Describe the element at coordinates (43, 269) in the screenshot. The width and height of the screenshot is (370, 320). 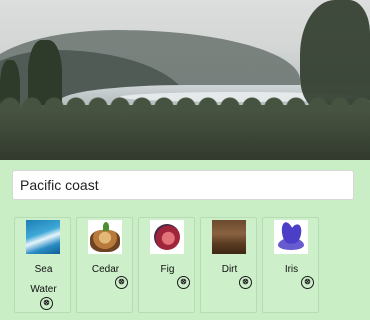
I see `card-label-line1: Sea` at that location.